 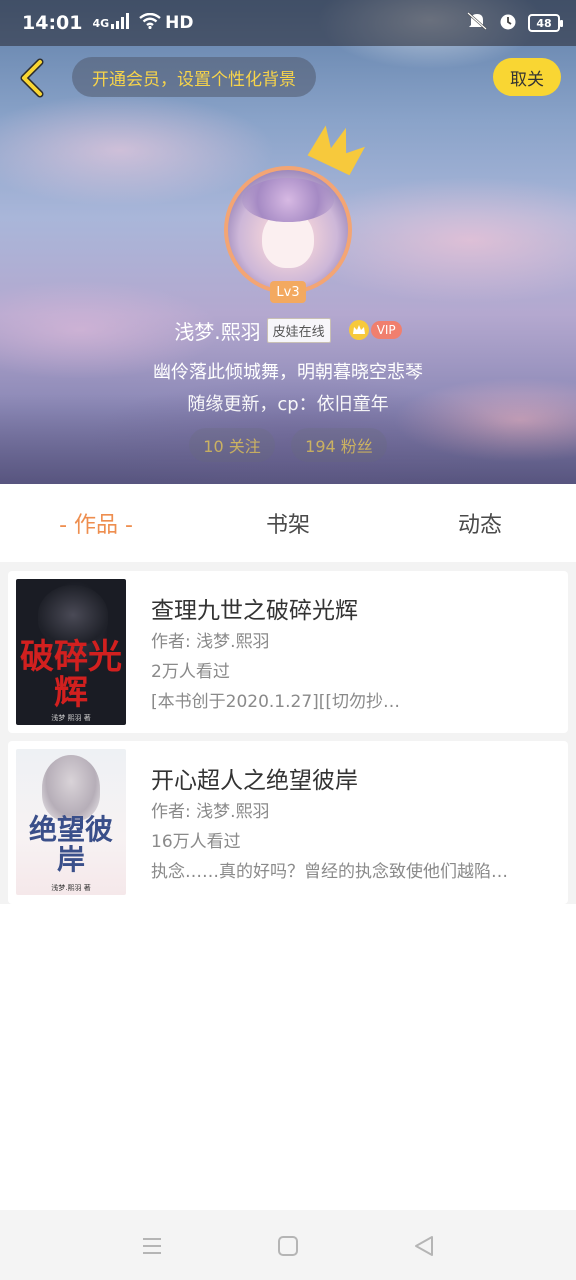 I want to click on home-icon, so click(x=288, y=1246).